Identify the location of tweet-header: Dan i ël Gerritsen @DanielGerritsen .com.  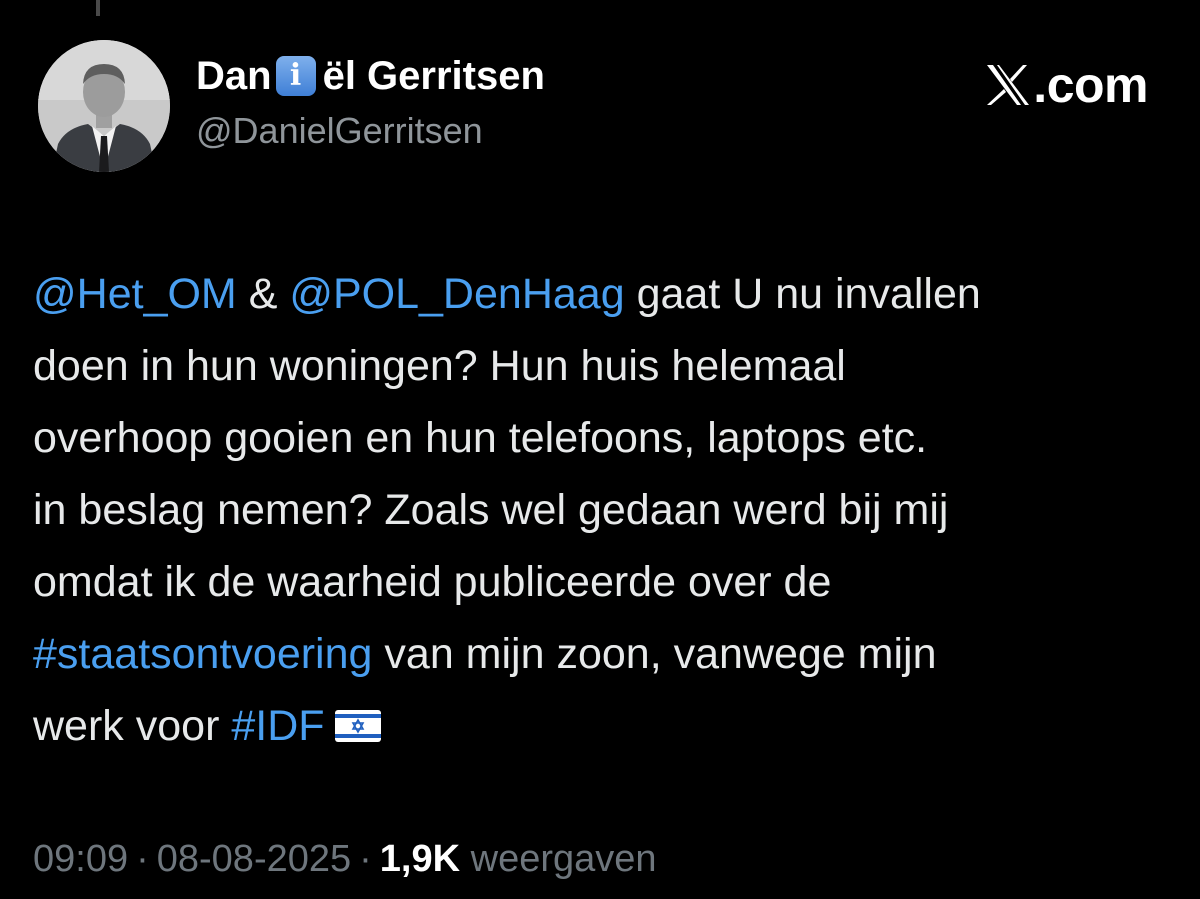
(603, 110).